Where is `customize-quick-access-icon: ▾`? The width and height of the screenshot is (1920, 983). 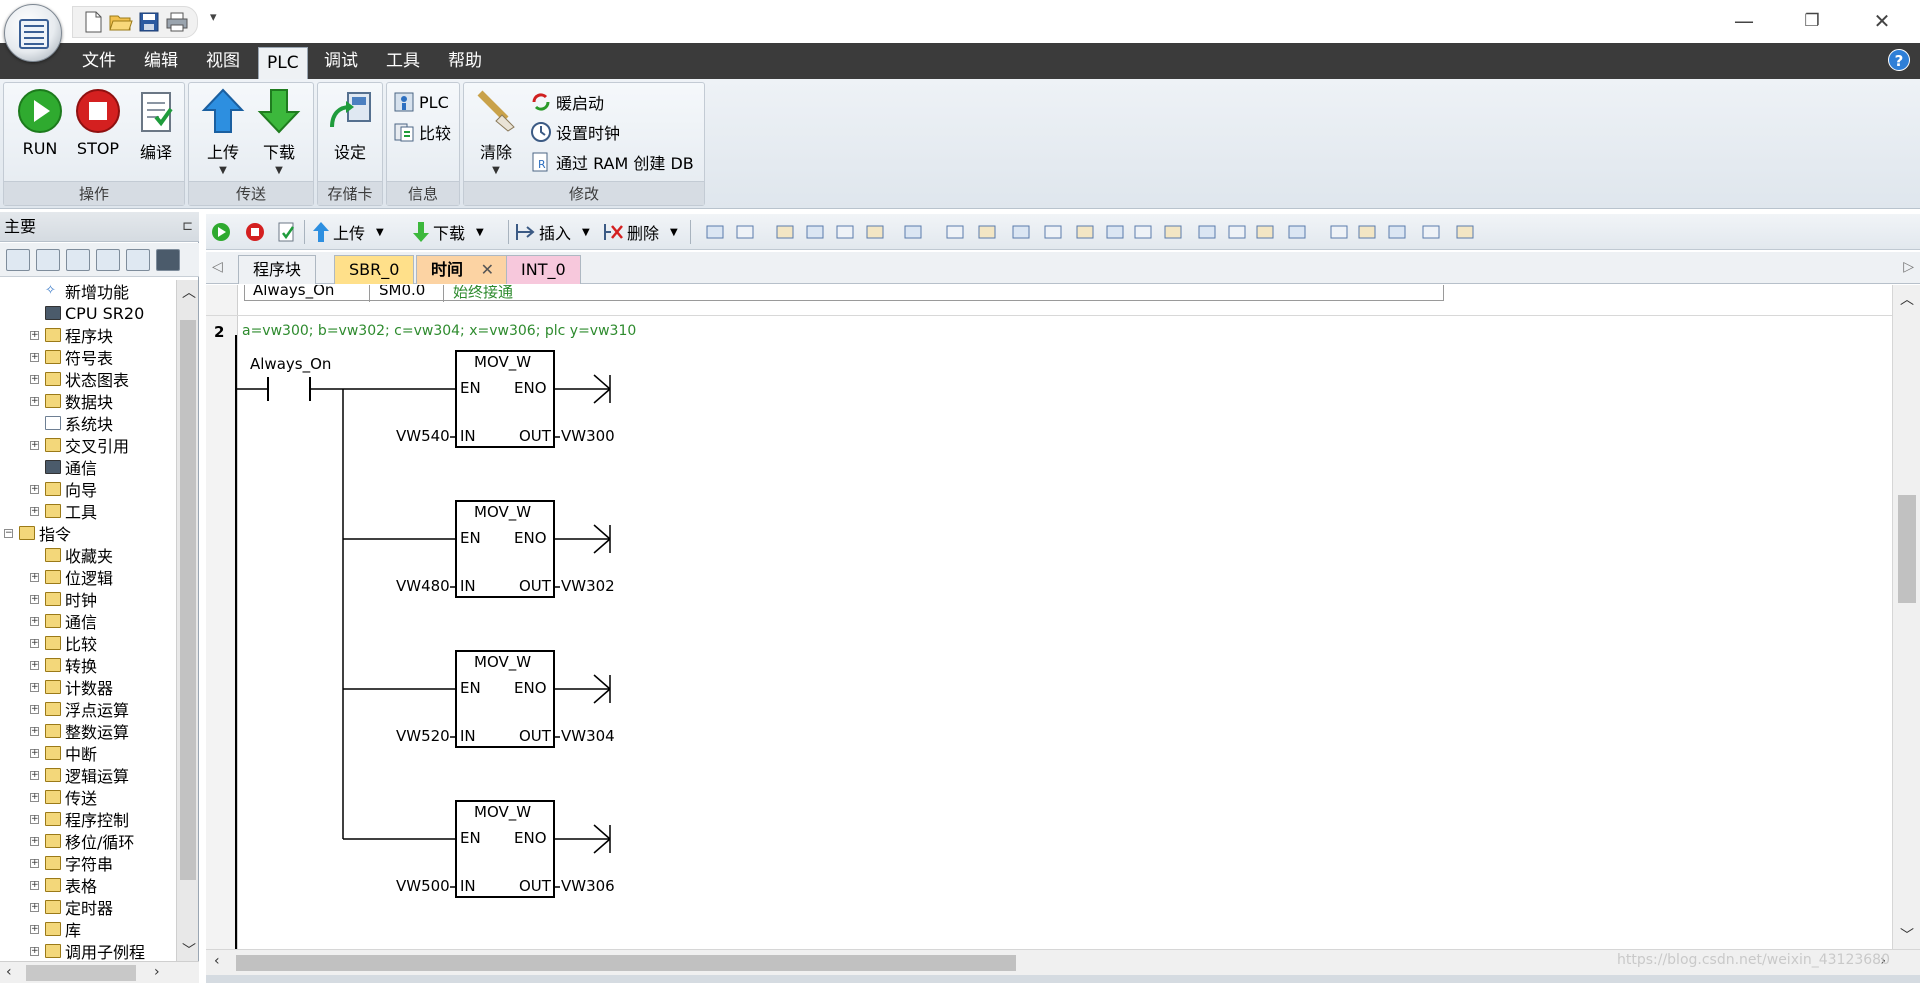
customize-quick-access-icon: ▾ is located at coordinates (213, 17).